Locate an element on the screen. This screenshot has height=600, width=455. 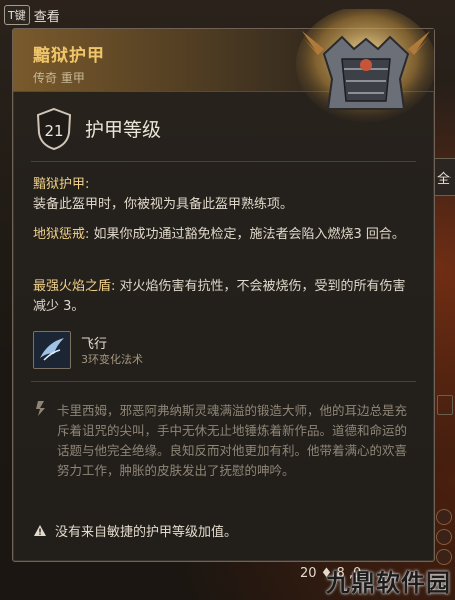
item-rarity-type: 传奇 重甲 is located at coordinates (59, 78).